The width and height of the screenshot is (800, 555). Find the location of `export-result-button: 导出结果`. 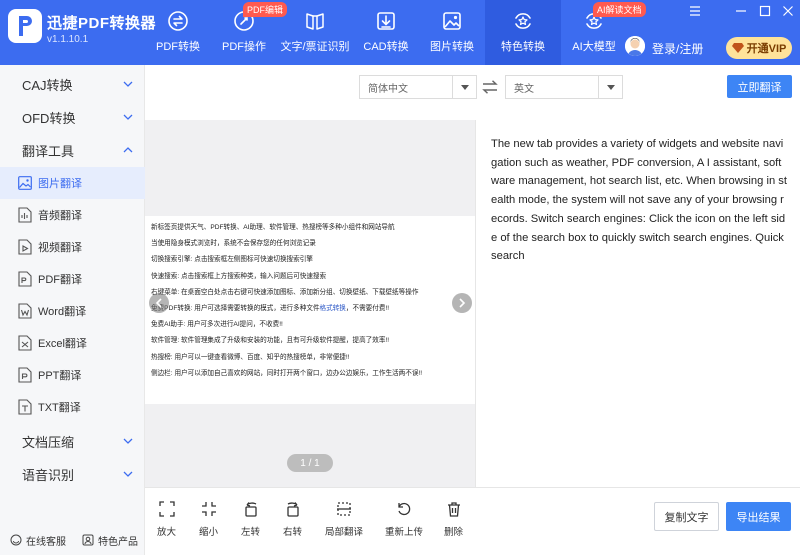

export-result-button: 导出结果 is located at coordinates (758, 516).